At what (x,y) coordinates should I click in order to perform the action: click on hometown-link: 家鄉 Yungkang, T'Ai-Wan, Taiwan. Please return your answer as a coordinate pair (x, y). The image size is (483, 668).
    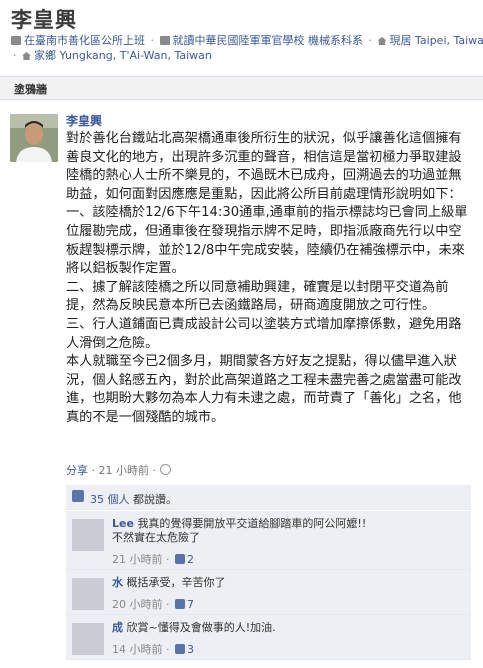
    Looking at the image, I should click on (123, 55).